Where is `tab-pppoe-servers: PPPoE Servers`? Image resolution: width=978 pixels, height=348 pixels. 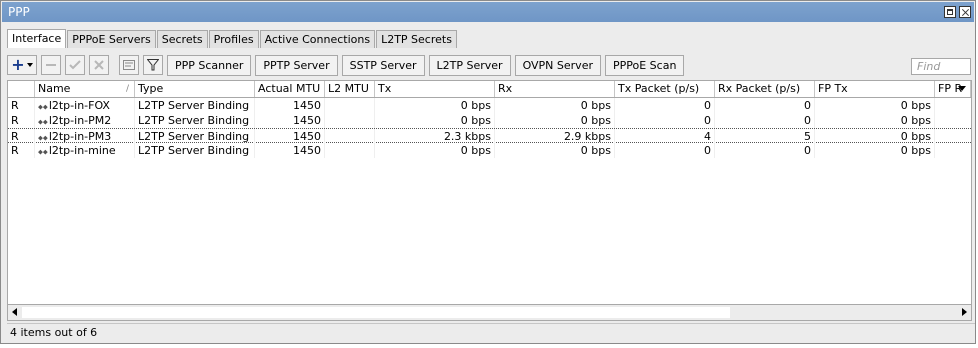
tab-pppoe-servers: PPPoE Servers is located at coordinates (111, 39).